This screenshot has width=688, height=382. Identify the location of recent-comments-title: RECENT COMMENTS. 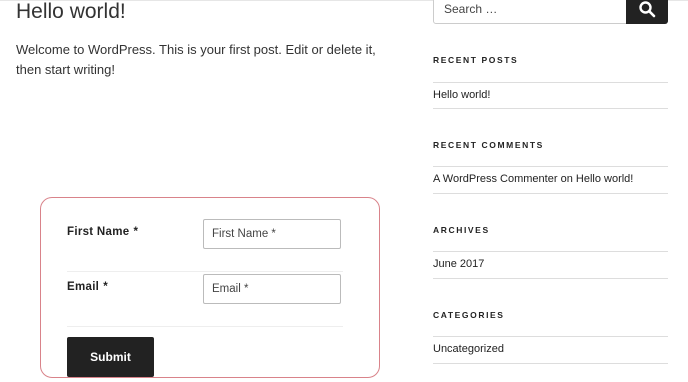
(488, 145).